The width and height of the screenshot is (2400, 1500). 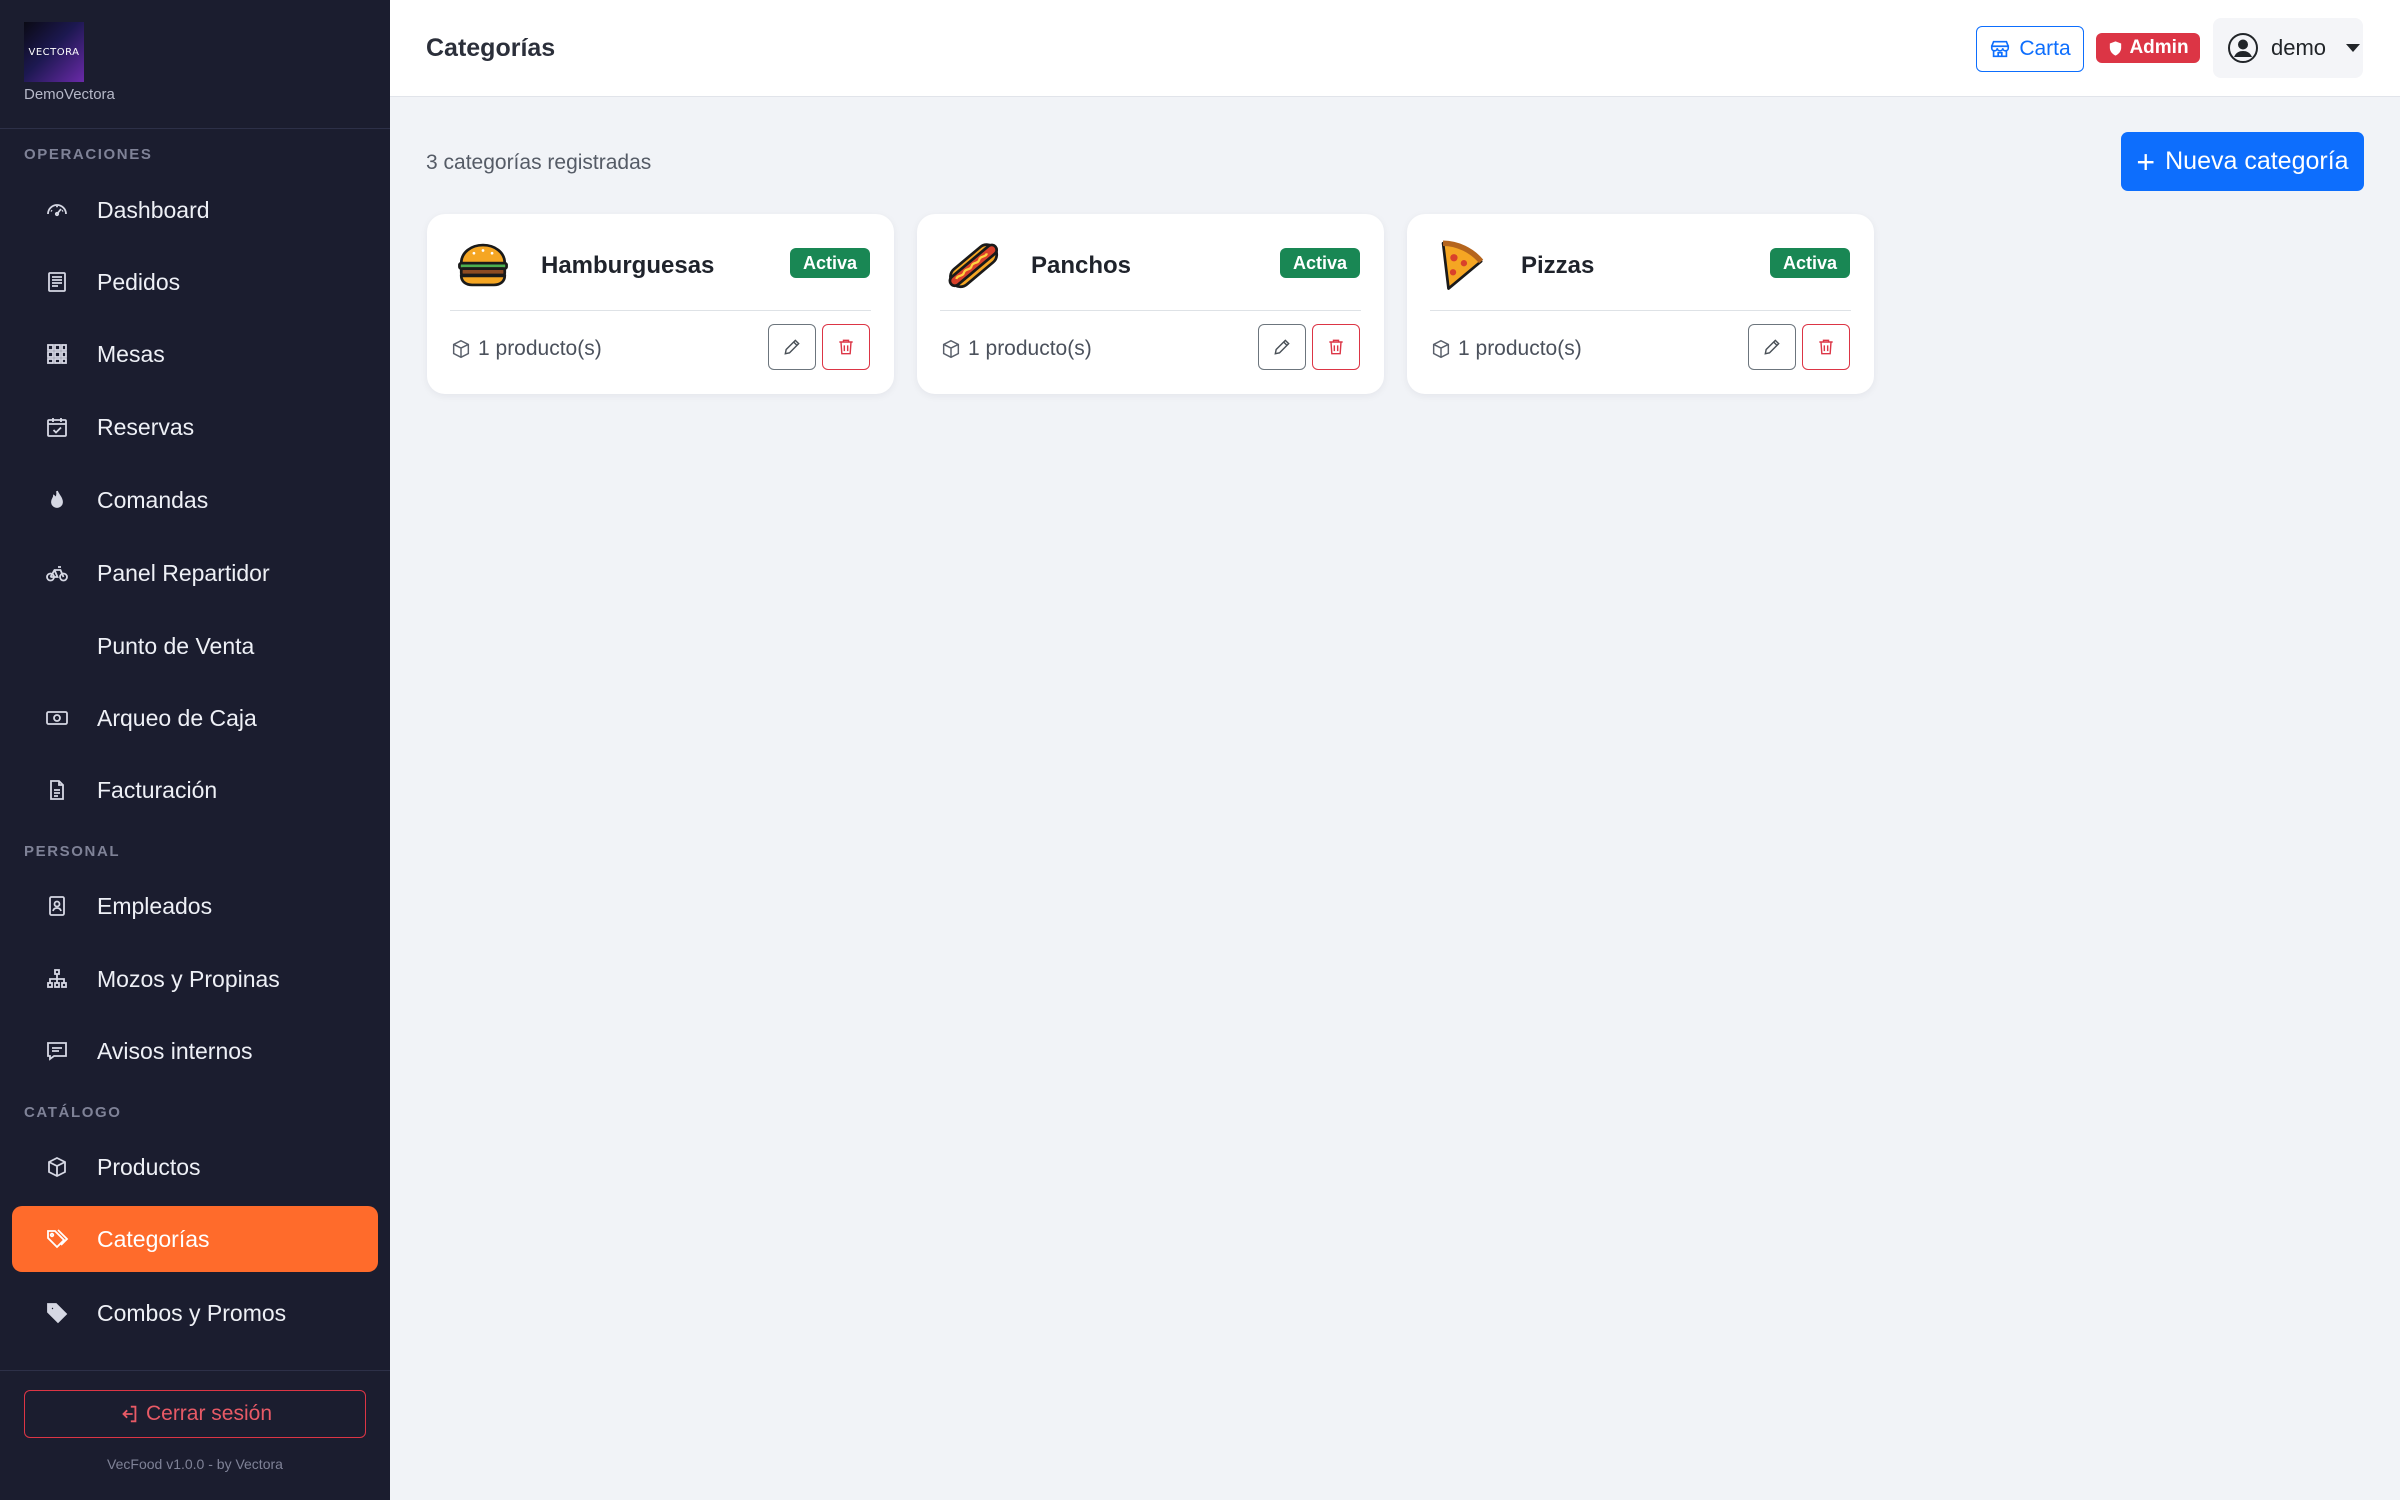 I want to click on sidebar-item-dashboard: Dashboard, so click(x=195, y=210).